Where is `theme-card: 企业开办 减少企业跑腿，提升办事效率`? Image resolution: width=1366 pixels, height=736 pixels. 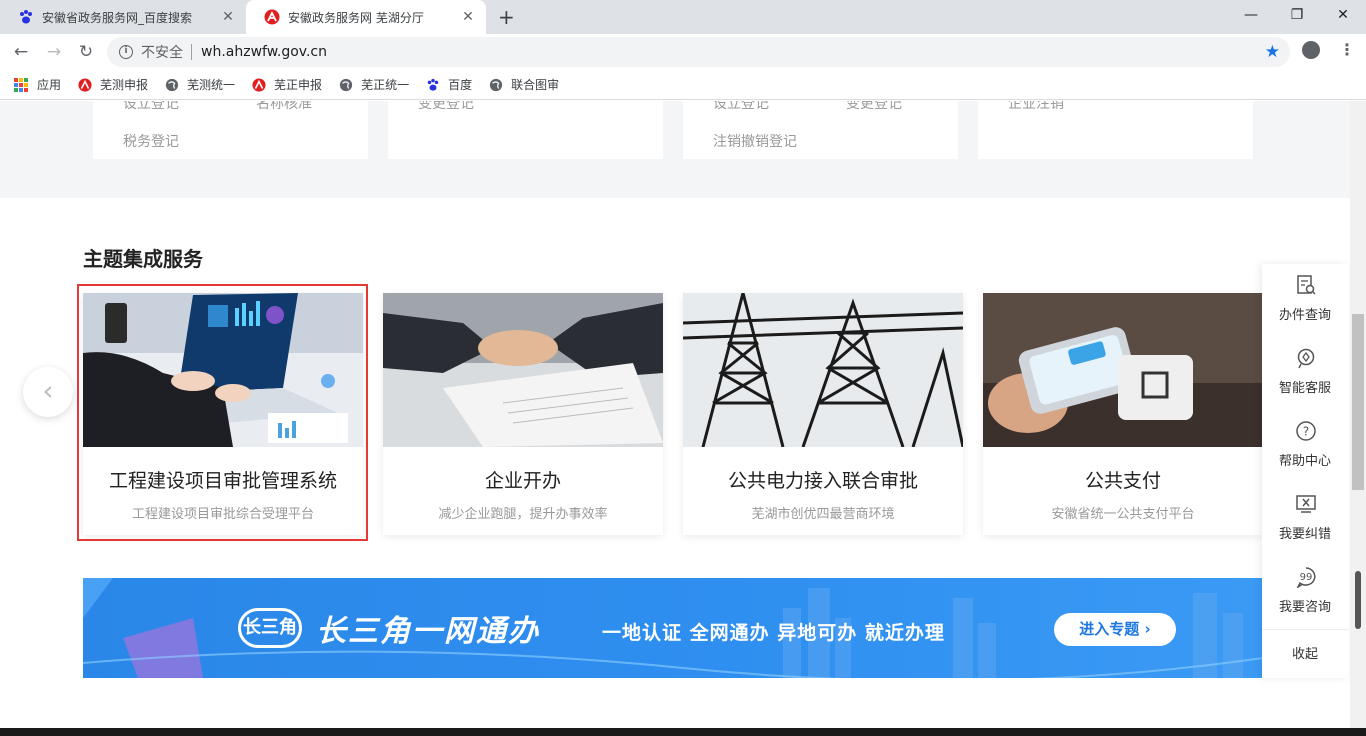 theme-card: 企业开办 减少企业跑腿，提升办事效率 is located at coordinates (523, 414).